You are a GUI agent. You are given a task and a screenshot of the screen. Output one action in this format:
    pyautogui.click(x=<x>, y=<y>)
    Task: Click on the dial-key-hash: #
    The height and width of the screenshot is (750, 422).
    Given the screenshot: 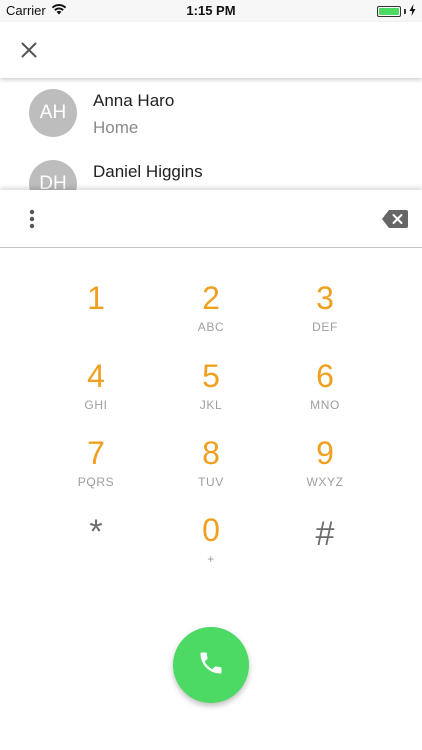 What is the action you would take?
    pyautogui.click(x=325, y=552)
    